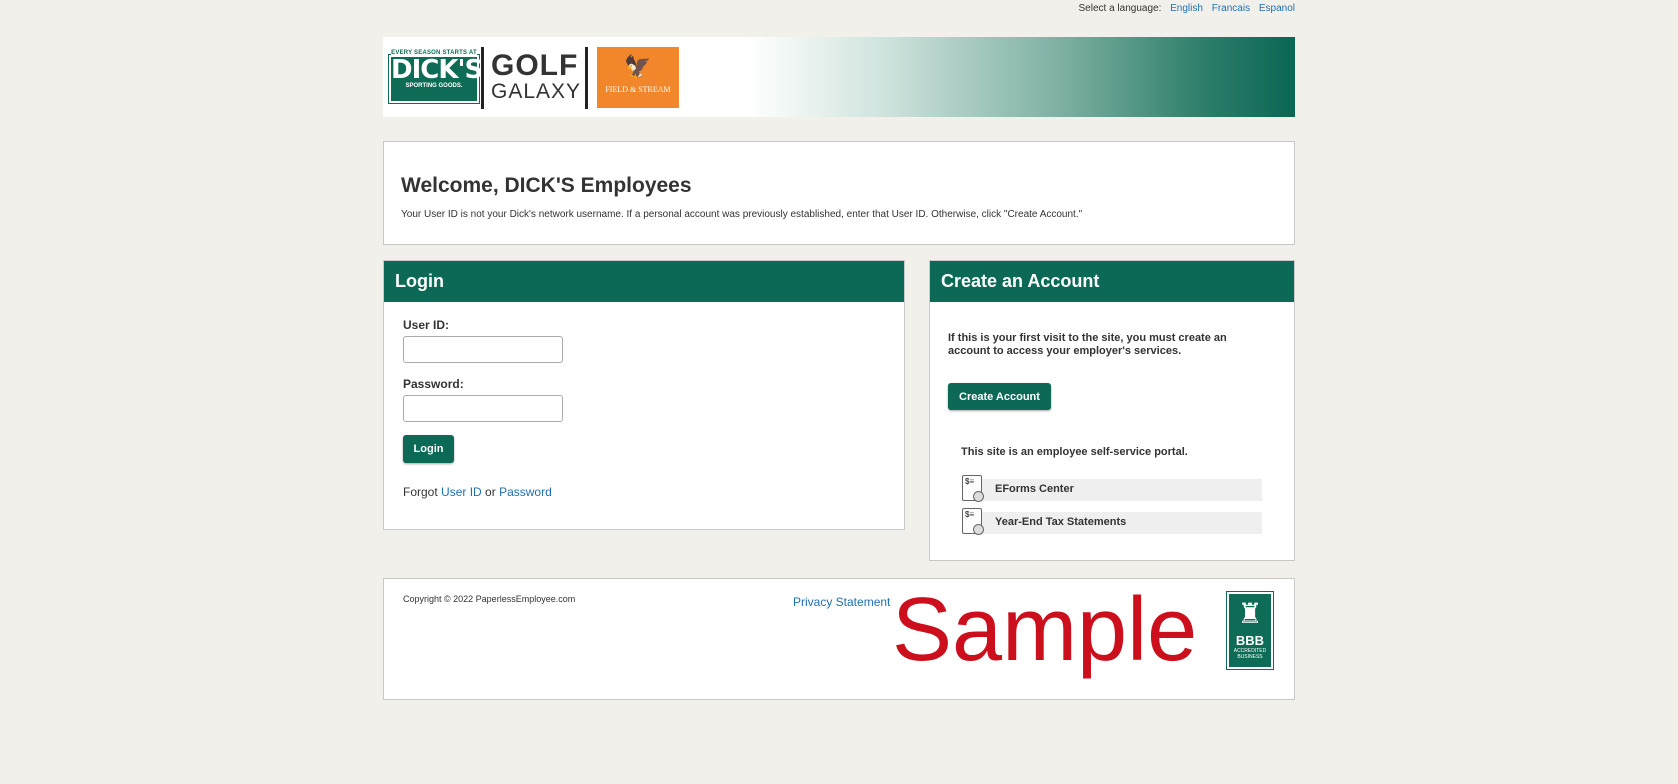 The height and width of the screenshot is (784, 1678). What do you see at coordinates (1112, 488) in the screenshot?
I see `eforms-center-link: EForms Center` at bounding box center [1112, 488].